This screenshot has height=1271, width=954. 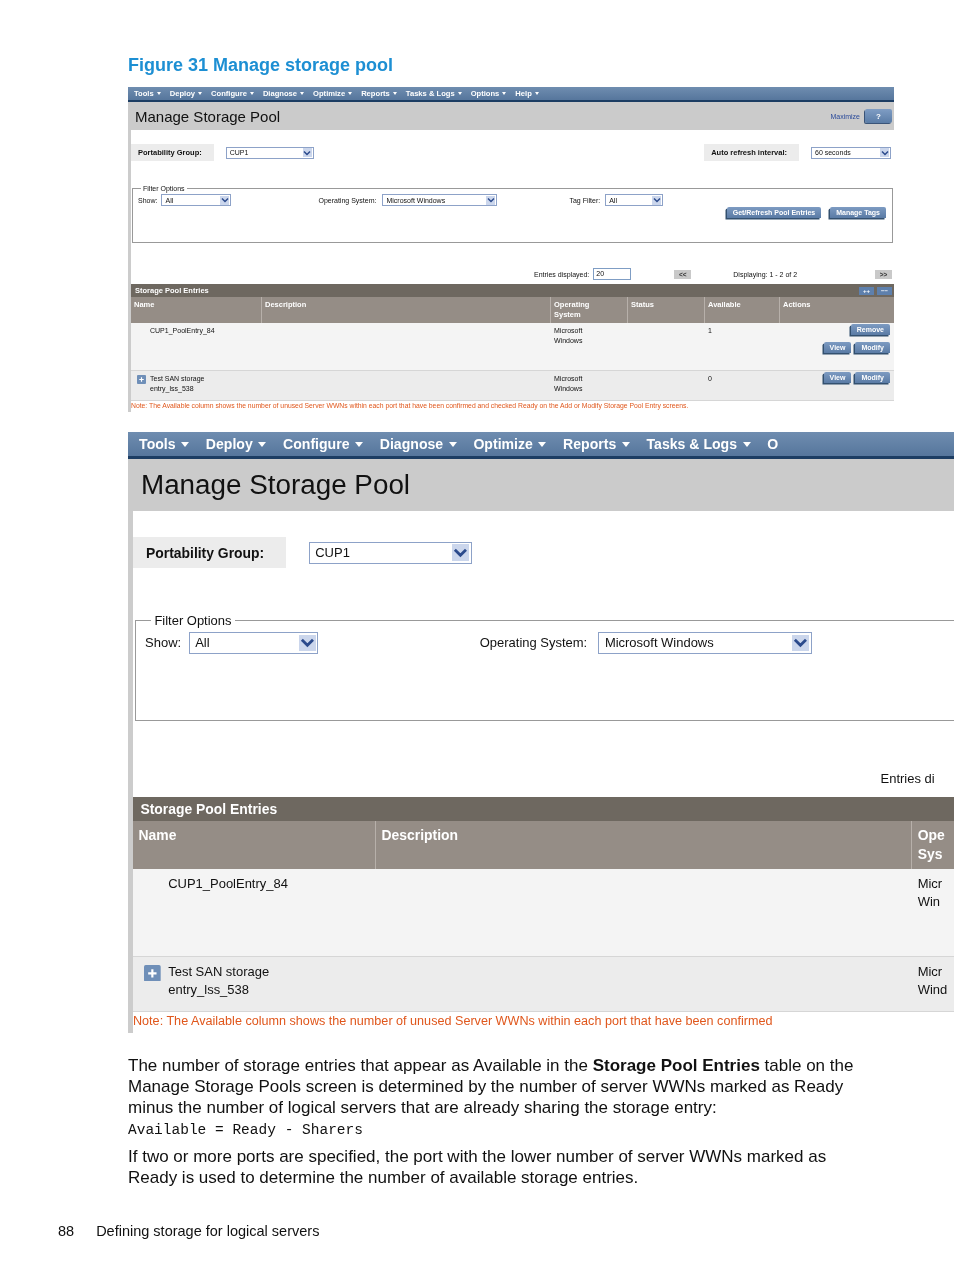 What do you see at coordinates (703, 444) in the screenshot?
I see `menu-item: Tasks & Logs` at bounding box center [703, 444].